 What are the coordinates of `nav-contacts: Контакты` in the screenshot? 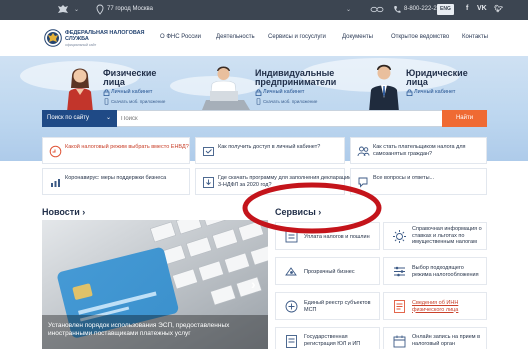 It's located at (475, 37).